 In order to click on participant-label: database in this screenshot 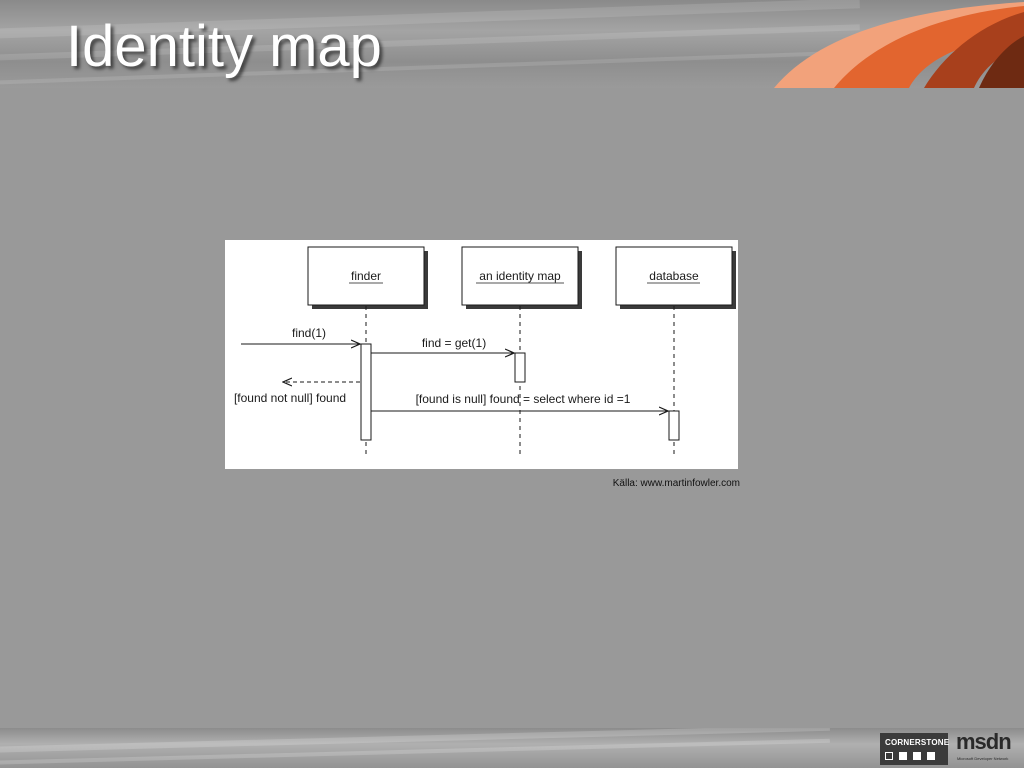, I will do `click(674, 276)`.